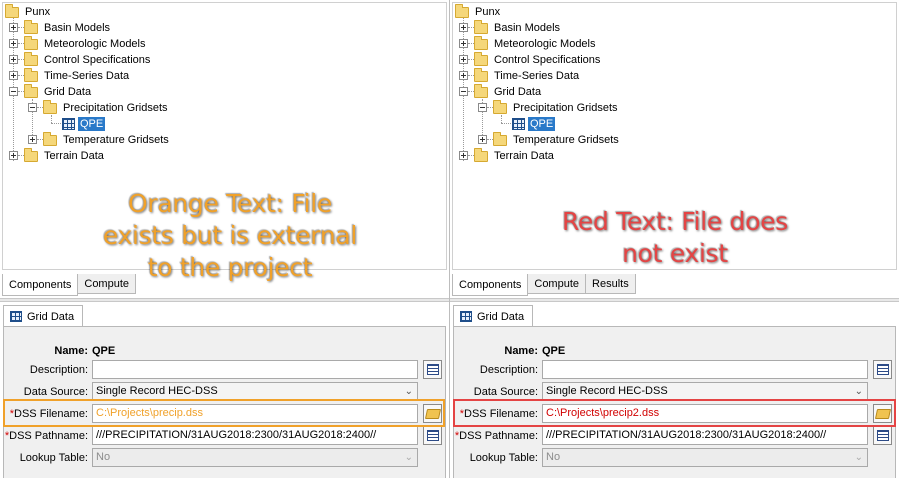 This screenshot has width=899, height=478. I want to click on annotation-line: Orange Text: File, so click(230, 203).